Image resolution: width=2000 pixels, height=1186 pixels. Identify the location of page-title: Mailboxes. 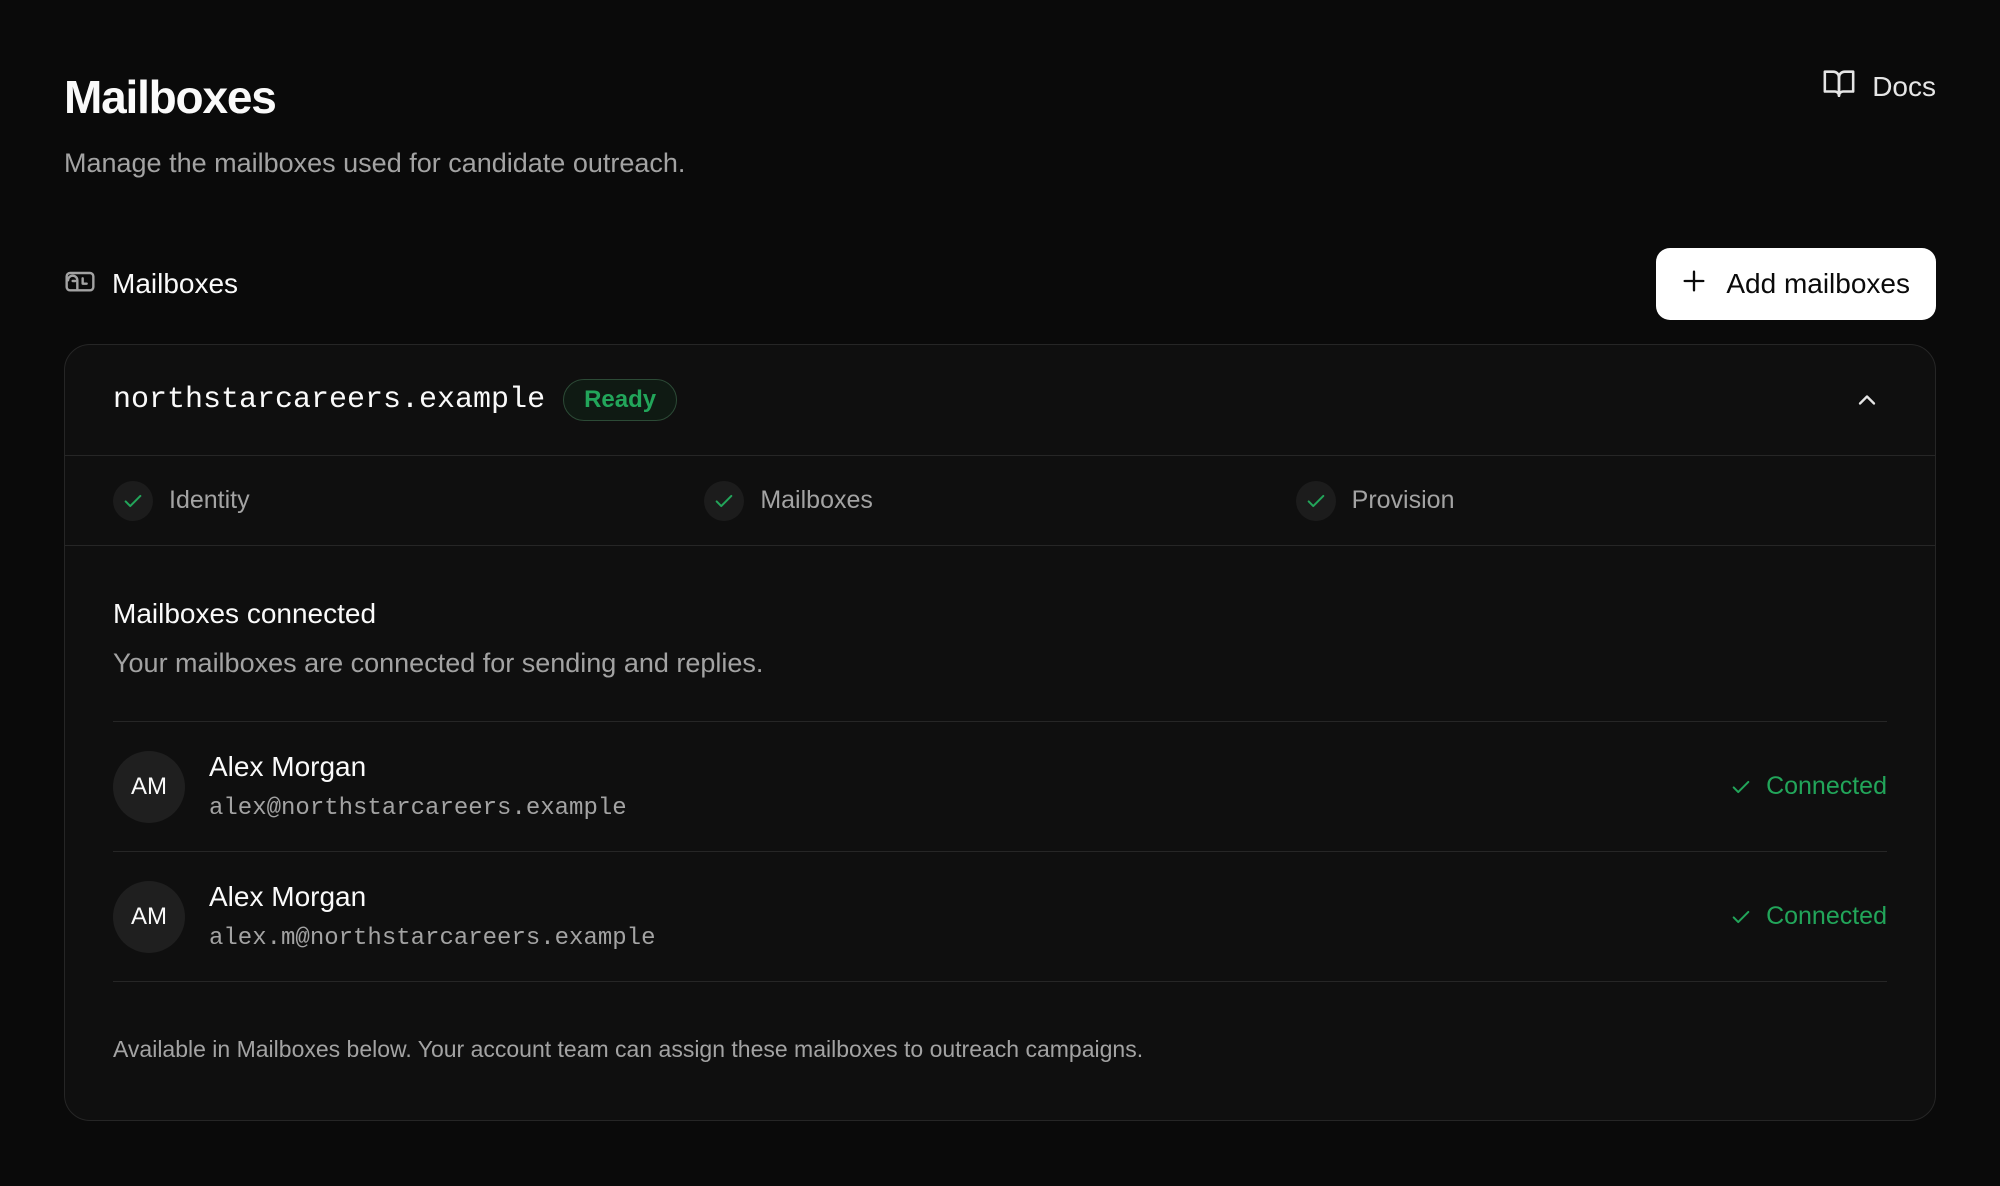
(170, 97).